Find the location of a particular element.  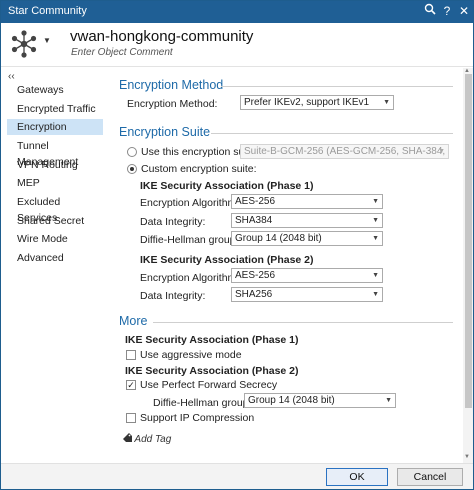

add-tag-label: Add Tag is located at coordinates (153, 439).